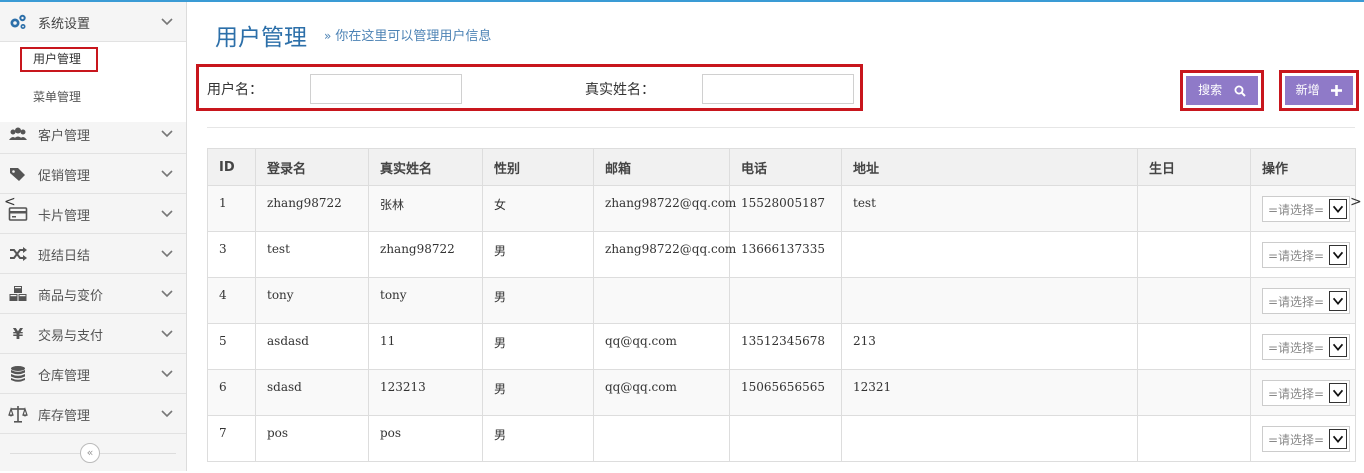 The height and width of the screenshot is (473, 1364). I want to click on sidebar-item-label: 促销管理, so click(64, 176).